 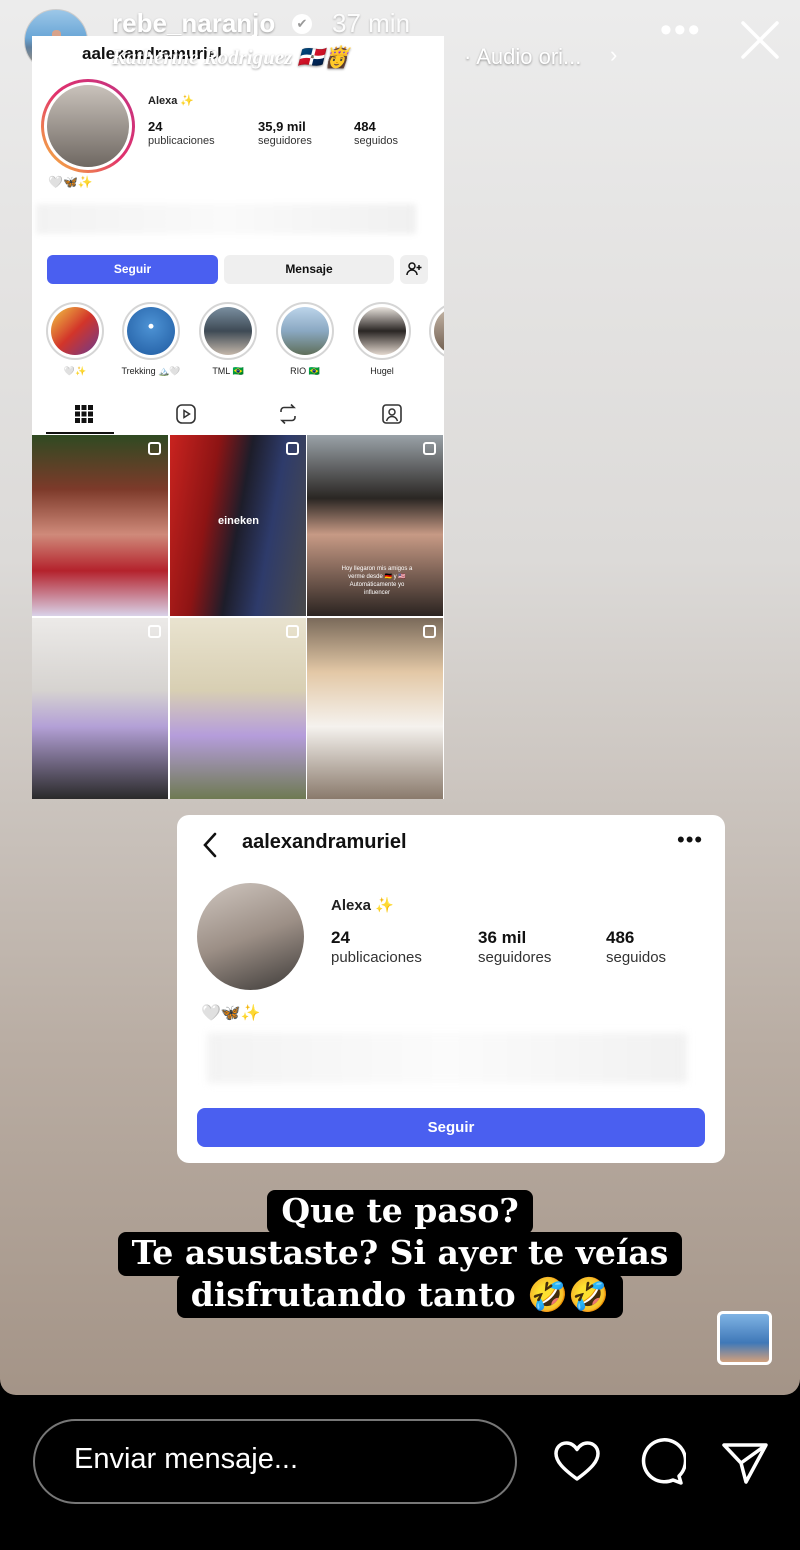 What do you see at coordinates (186, 414) in the screenshot?
I see `reels-icon` at bounding box center [186, 414].